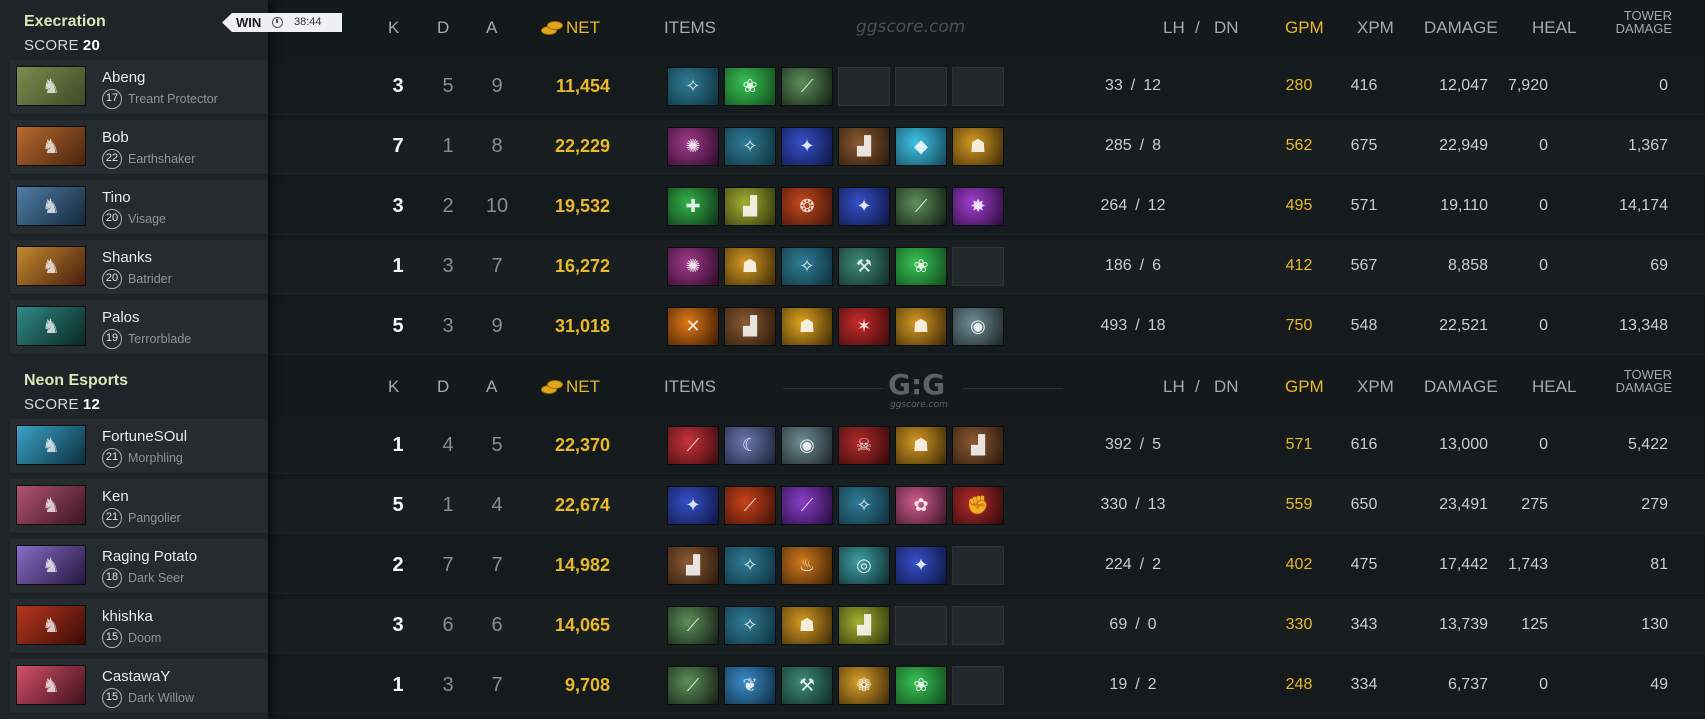 The height and width of the screenshot is (719, 1705). Describe the element at coordinates (921, 146) in the screenshot. I see `crystal-icon: ◆` at that location.